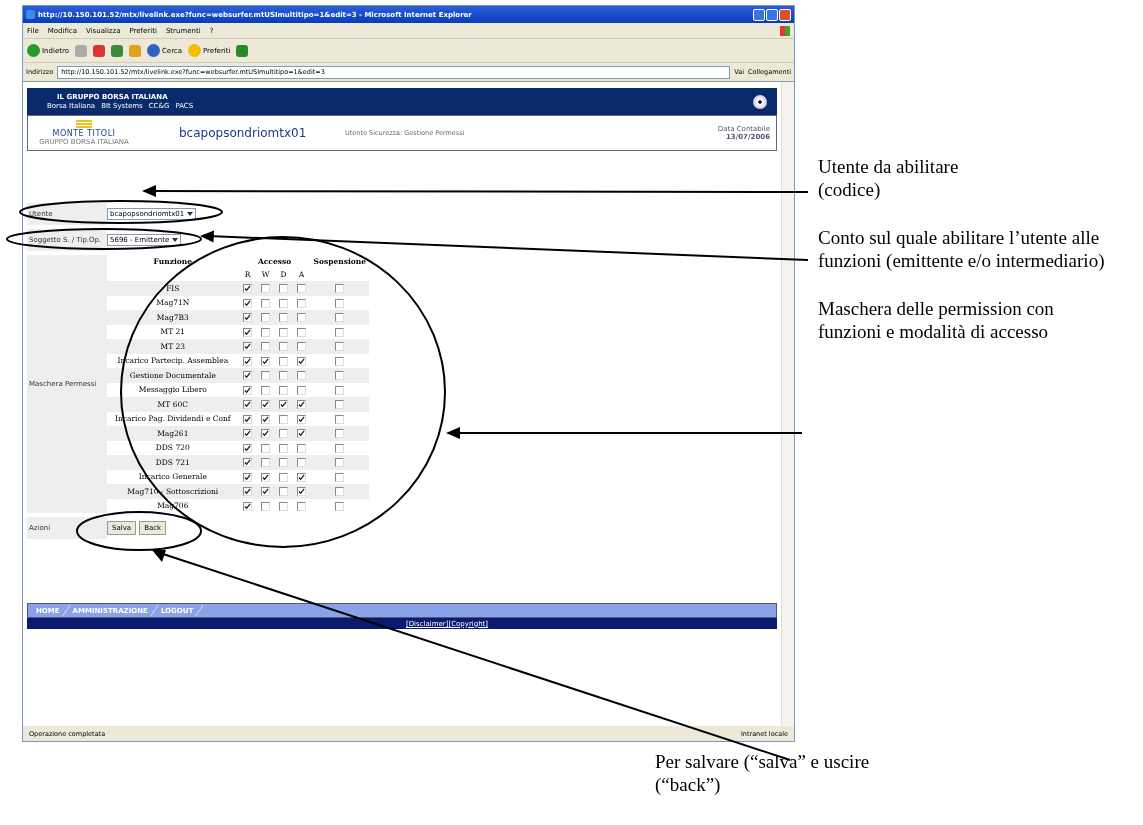 This screenshot has height=825, width=1143. I want to click on minimize-icon, so click(759, 14).